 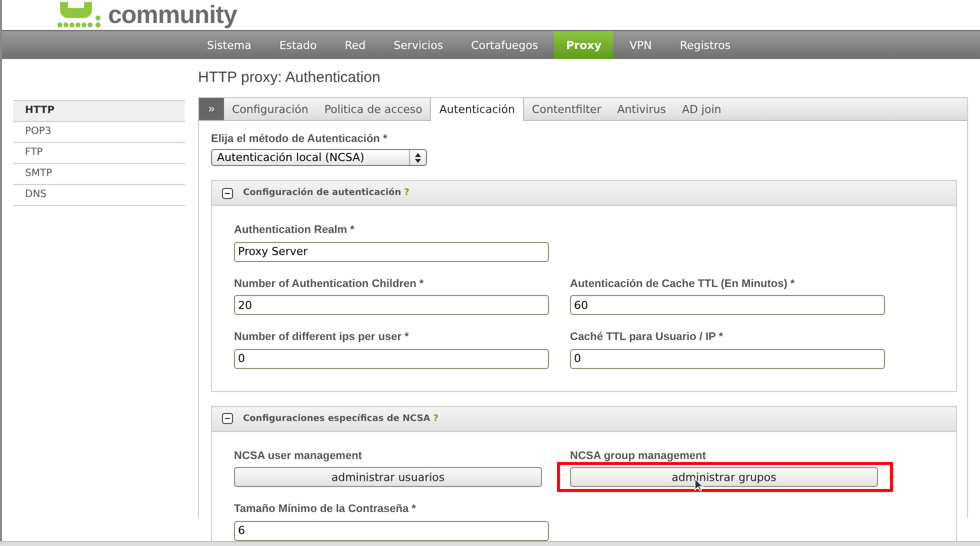 What do you see at coordinates (641, 109) in the screenshot?
I see `tab: Antivirus` at bounding box center [641, 109].